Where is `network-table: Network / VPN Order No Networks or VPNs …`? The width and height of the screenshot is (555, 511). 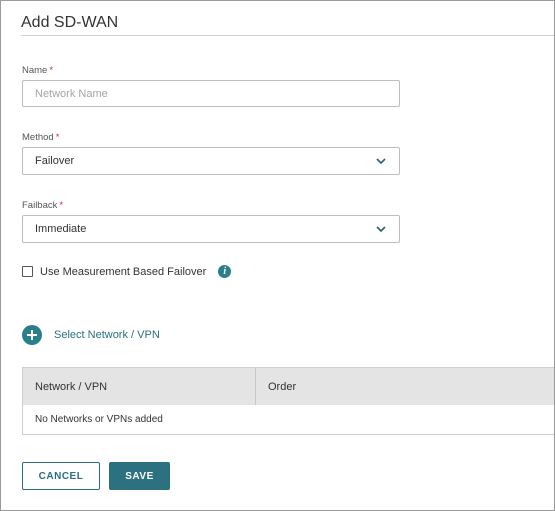 network-table: Network / VPN Order No Networks or VPNs … is located at coordinates (288, 401).